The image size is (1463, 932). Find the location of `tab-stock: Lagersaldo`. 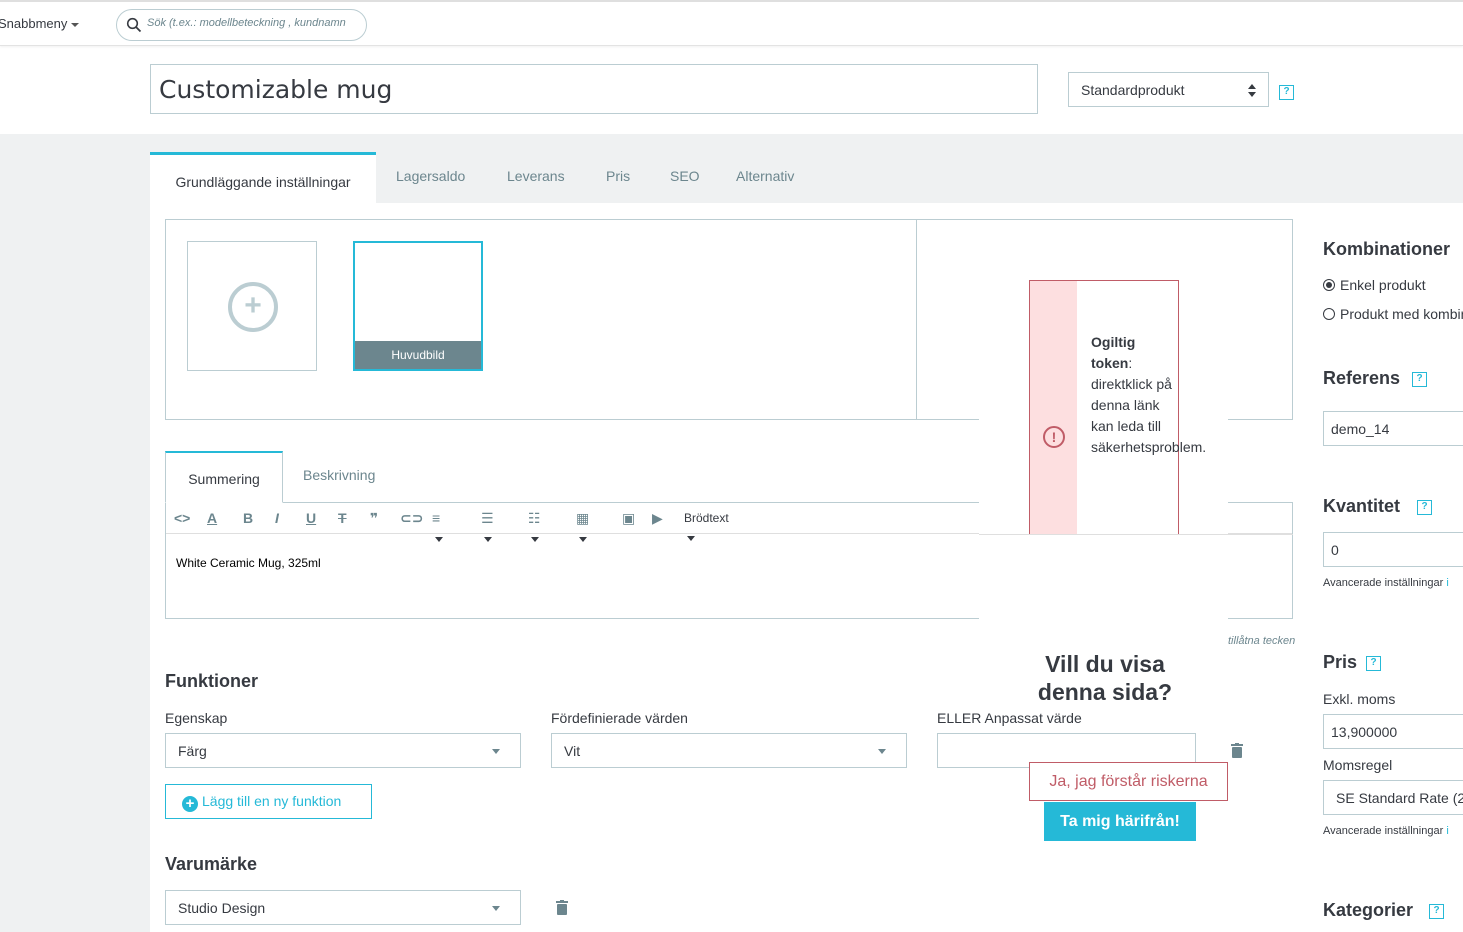

tab-stock: Lagersaldo is located at coordinates (430, 177).